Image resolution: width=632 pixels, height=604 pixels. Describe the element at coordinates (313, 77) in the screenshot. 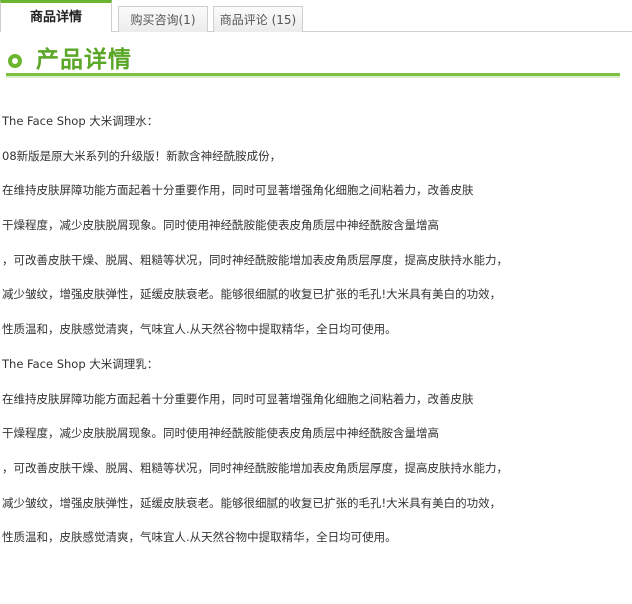

I see `section-divider-shadow` at that location.